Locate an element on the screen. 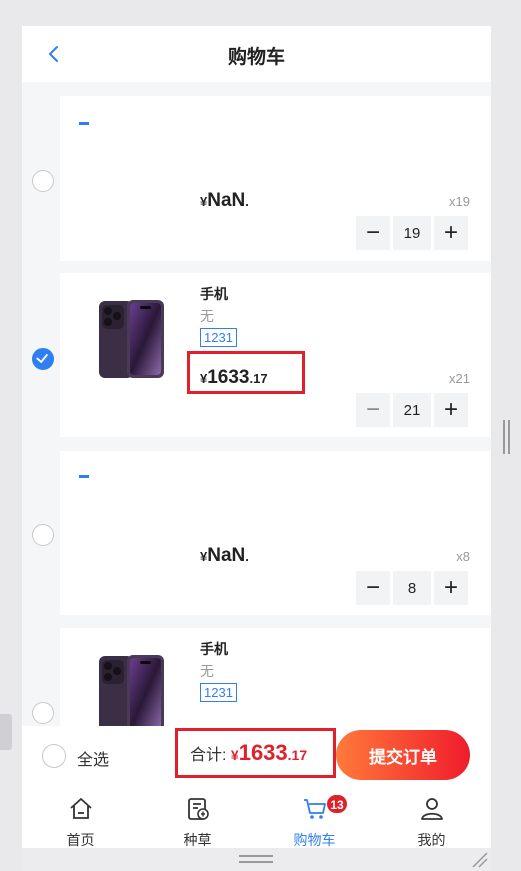 The width and height of the screenshot is (521, 871). quantity-label: x21 is located at coordinates (459, 378).